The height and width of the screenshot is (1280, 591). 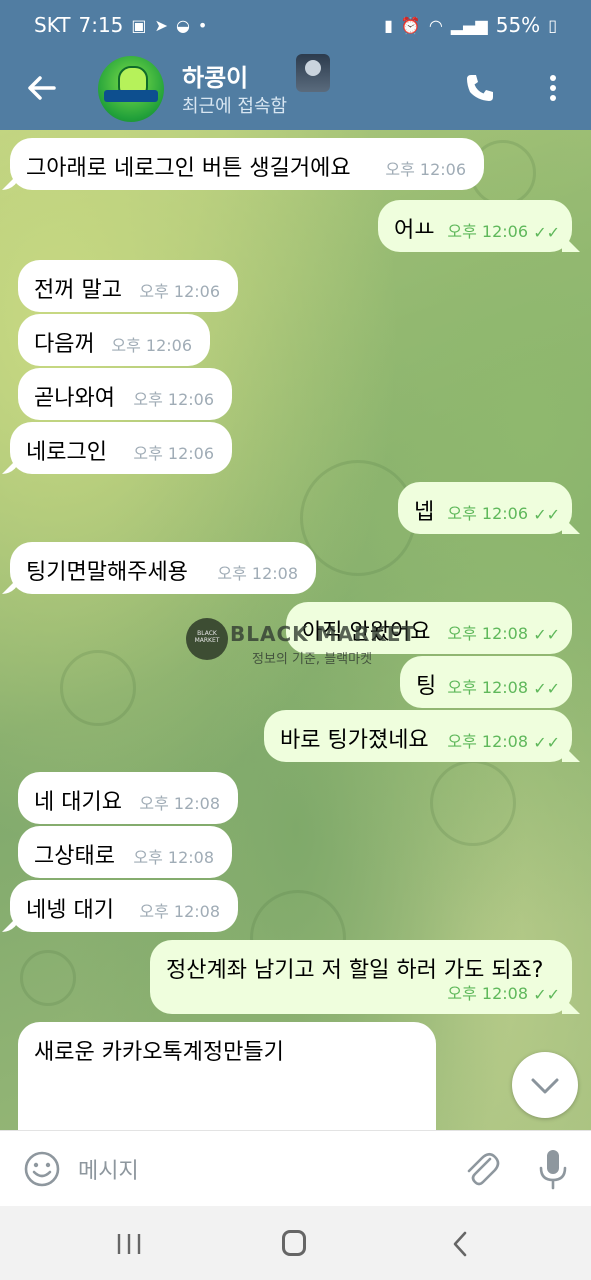 I want to click on message-text: 팅, so click(x=426, y=686).